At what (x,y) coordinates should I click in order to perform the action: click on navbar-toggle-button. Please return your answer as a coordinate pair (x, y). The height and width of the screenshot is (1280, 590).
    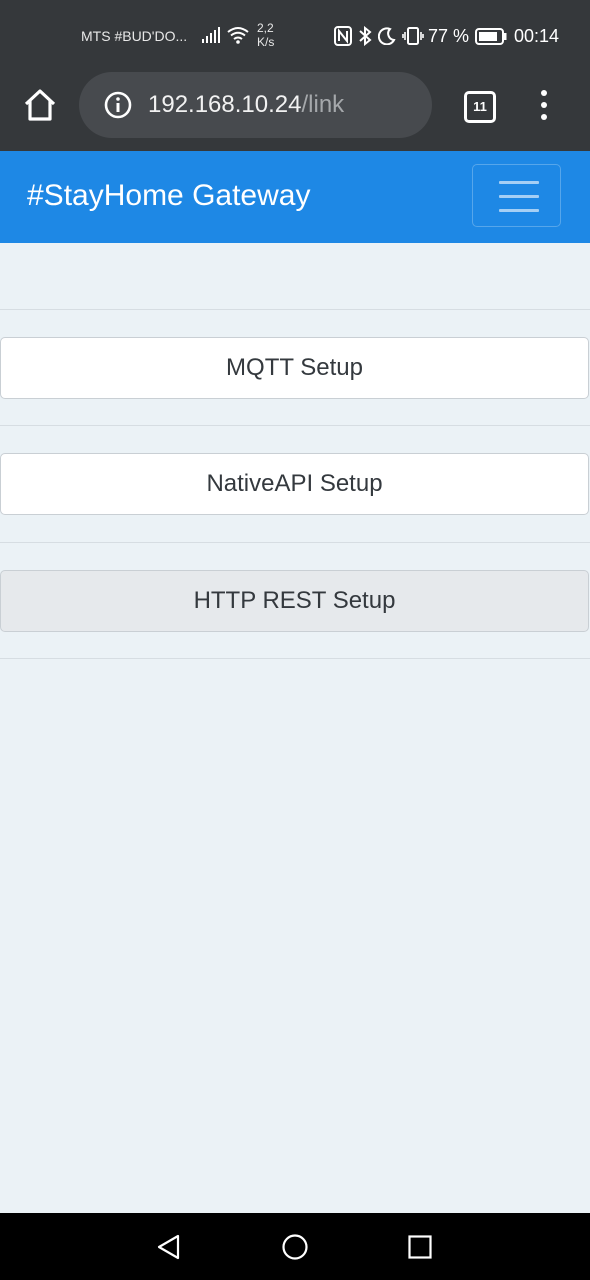
    Looking at the image, I should click on (516, 195).